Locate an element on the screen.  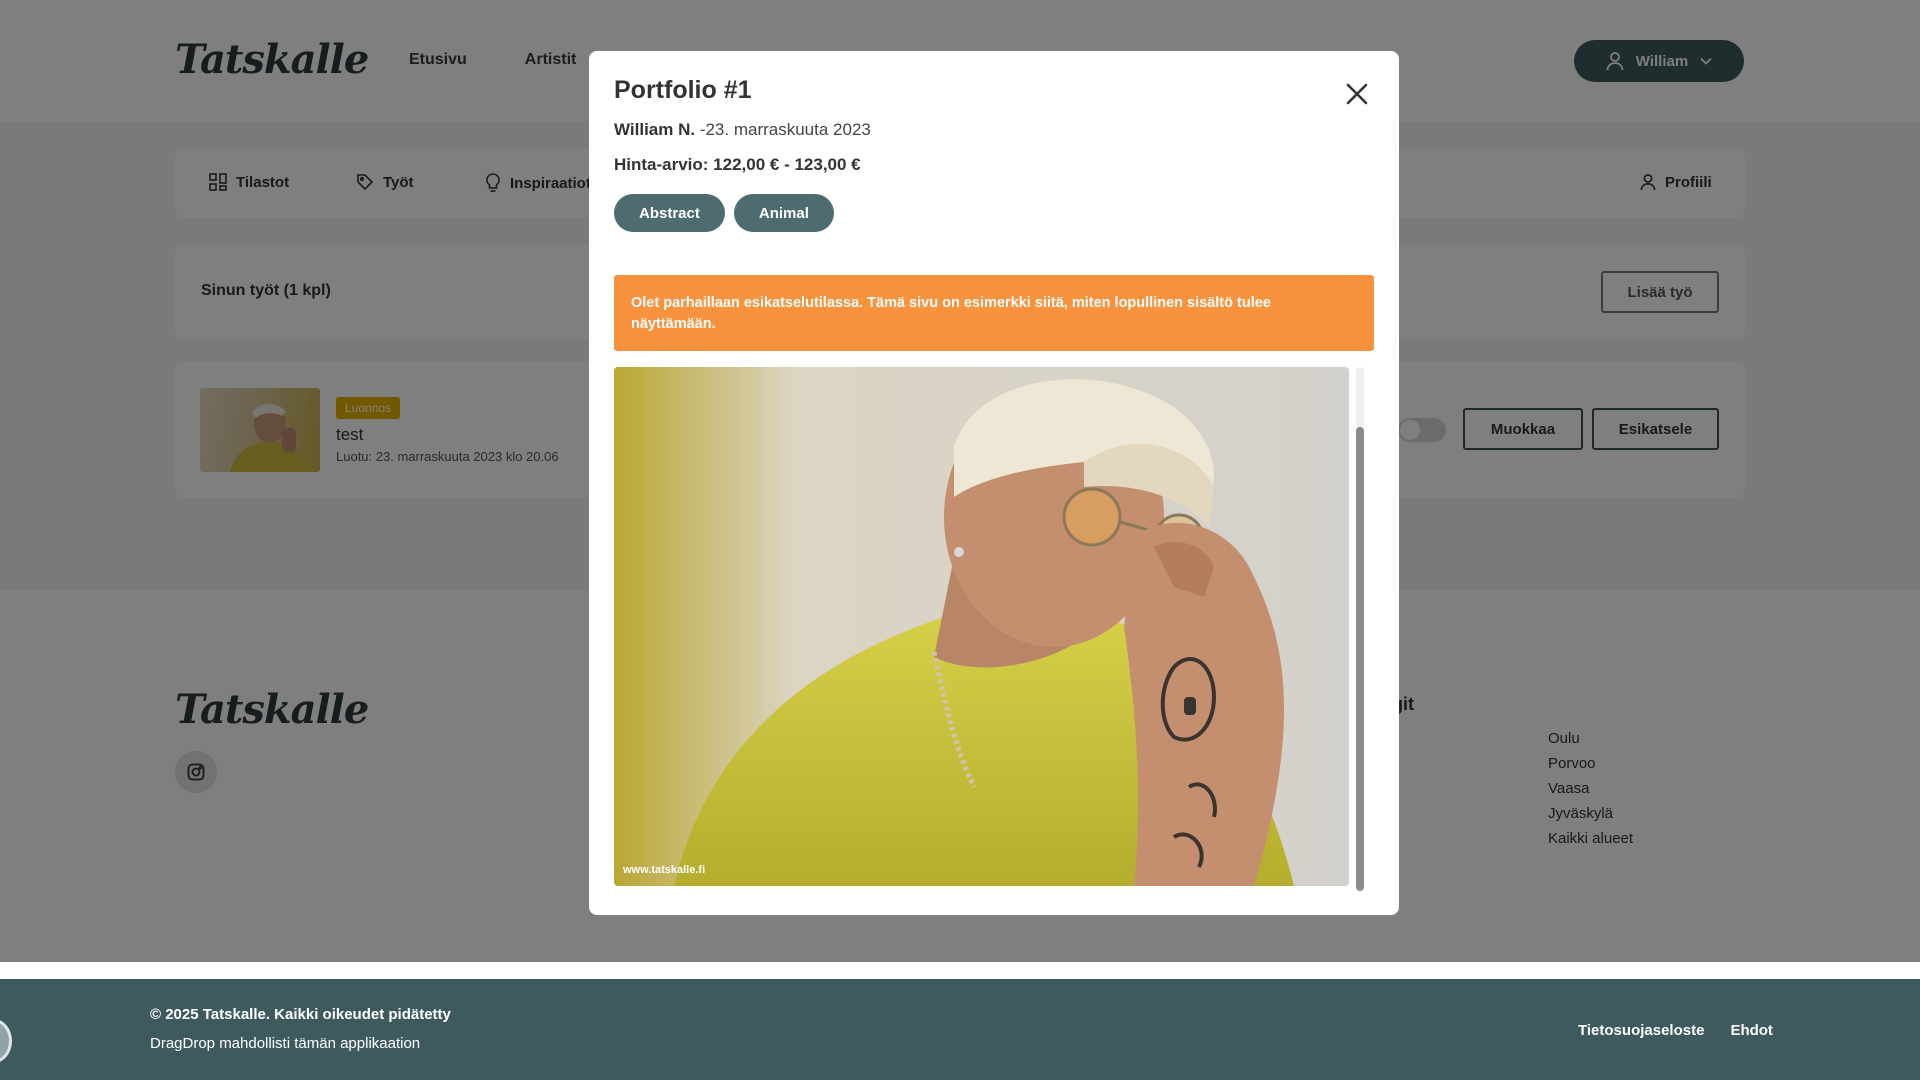
tag-abstract: Abstract is located at coordinates (669, 213).